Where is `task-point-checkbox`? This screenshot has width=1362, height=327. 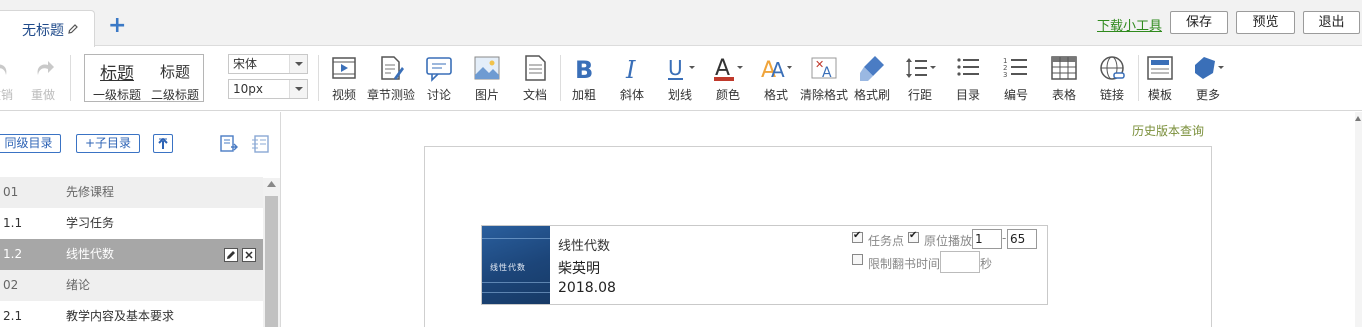
task-point-checkbox is located at coordinates (857, 236).